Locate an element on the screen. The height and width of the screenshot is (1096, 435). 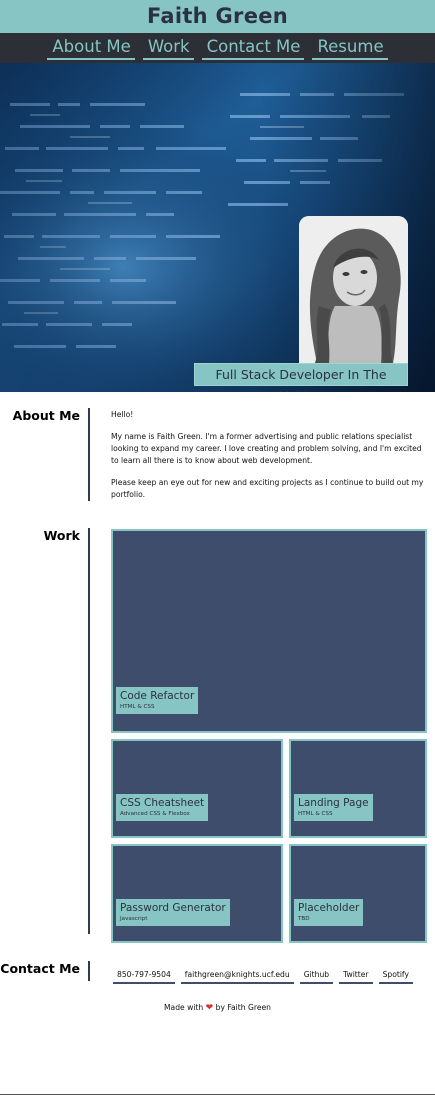
project-title: Placeholder is located at coordinates (329, 908).